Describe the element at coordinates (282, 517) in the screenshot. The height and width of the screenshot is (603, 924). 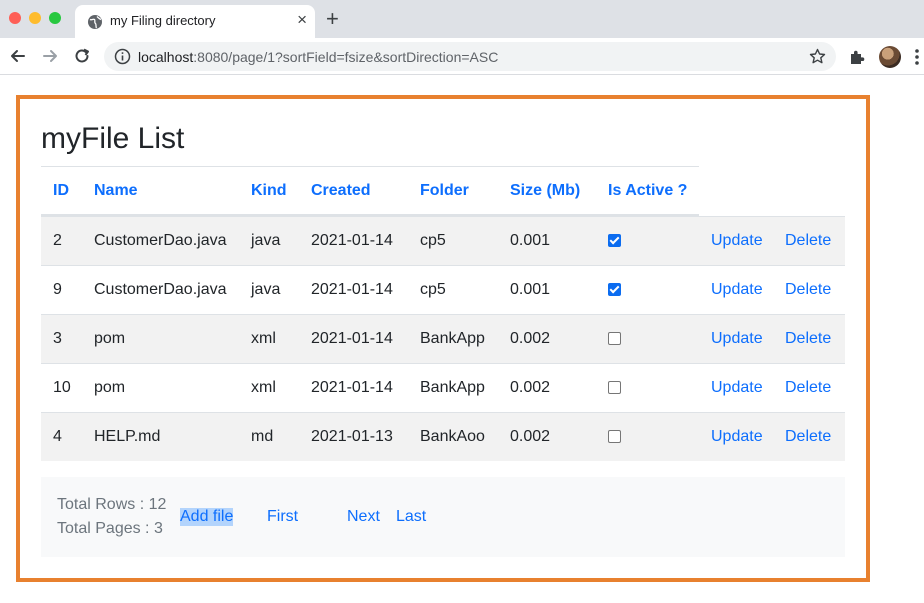
I see `first-page-link: First` at that location.